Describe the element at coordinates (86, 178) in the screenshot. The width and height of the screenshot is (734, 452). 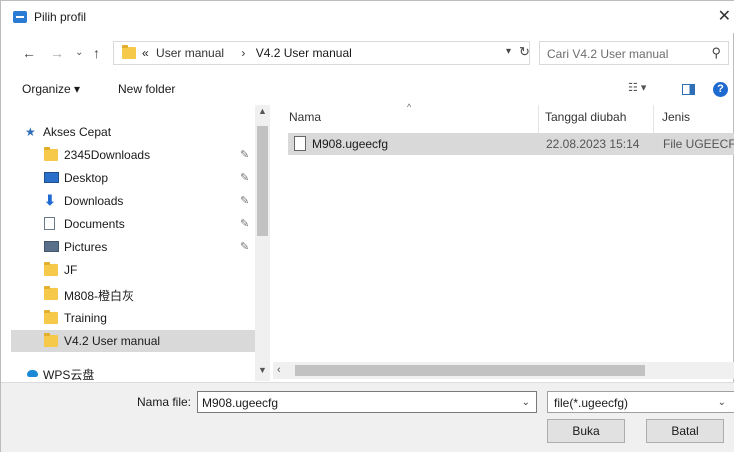
I see `sidebar-item-label: Desktop` at that location.